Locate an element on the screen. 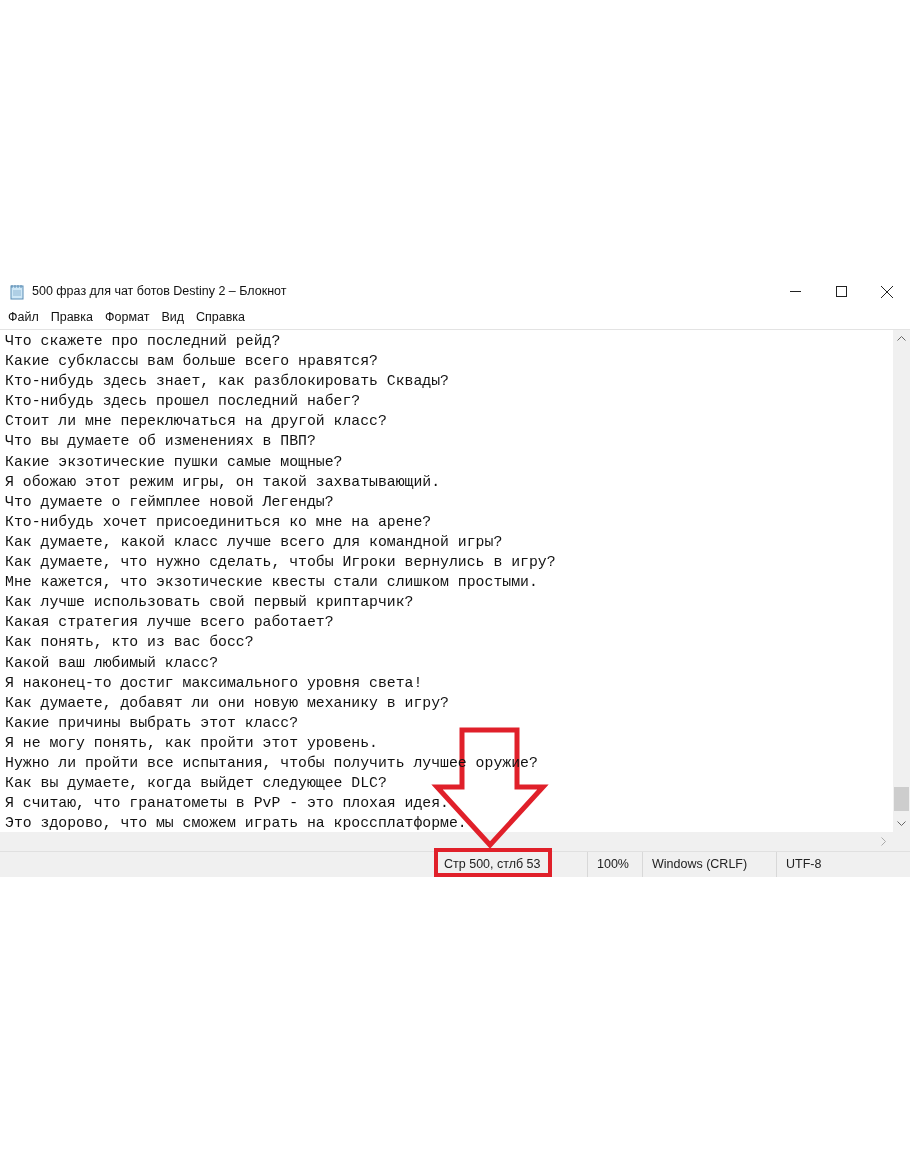  text-line: Что вы думаете об изменениях в ПВП? is located at coordinates (160, 442).